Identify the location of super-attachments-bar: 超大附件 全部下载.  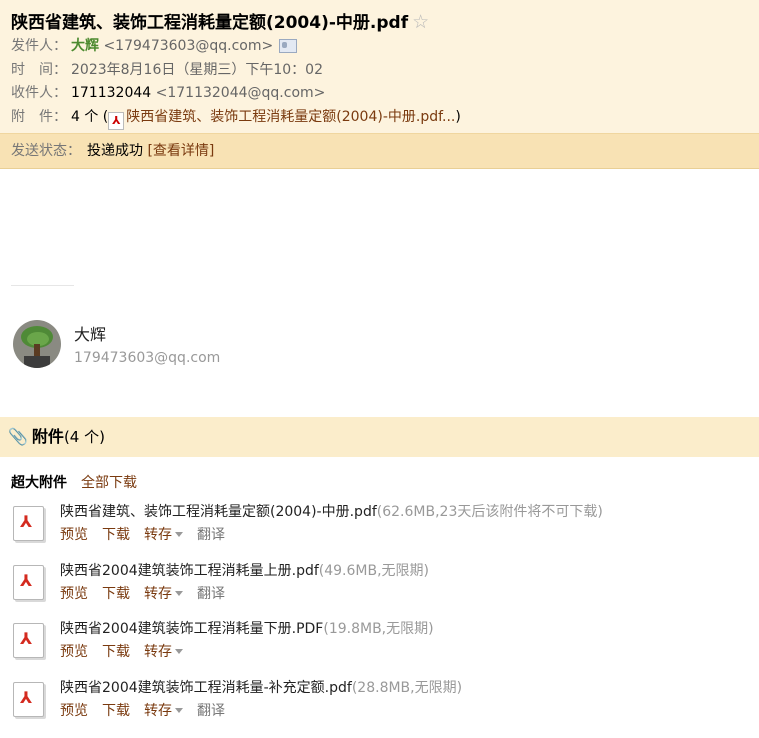
(74, 482).